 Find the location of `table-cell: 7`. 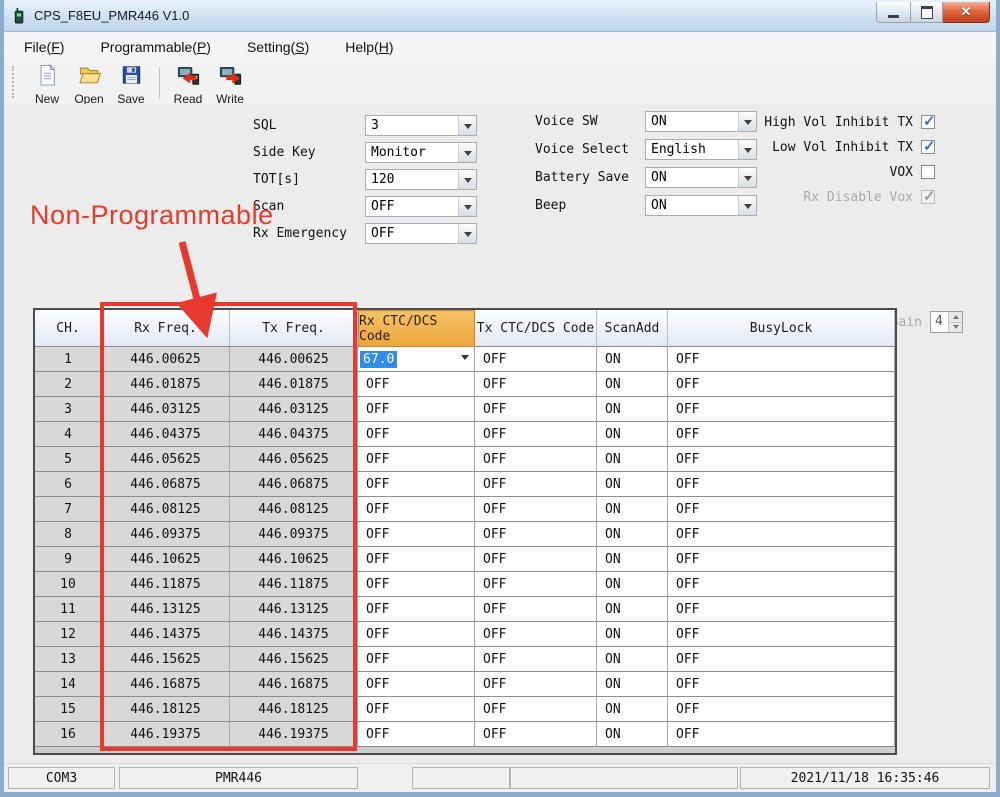

table-cell: 7 is located at coordinates (68, 509).